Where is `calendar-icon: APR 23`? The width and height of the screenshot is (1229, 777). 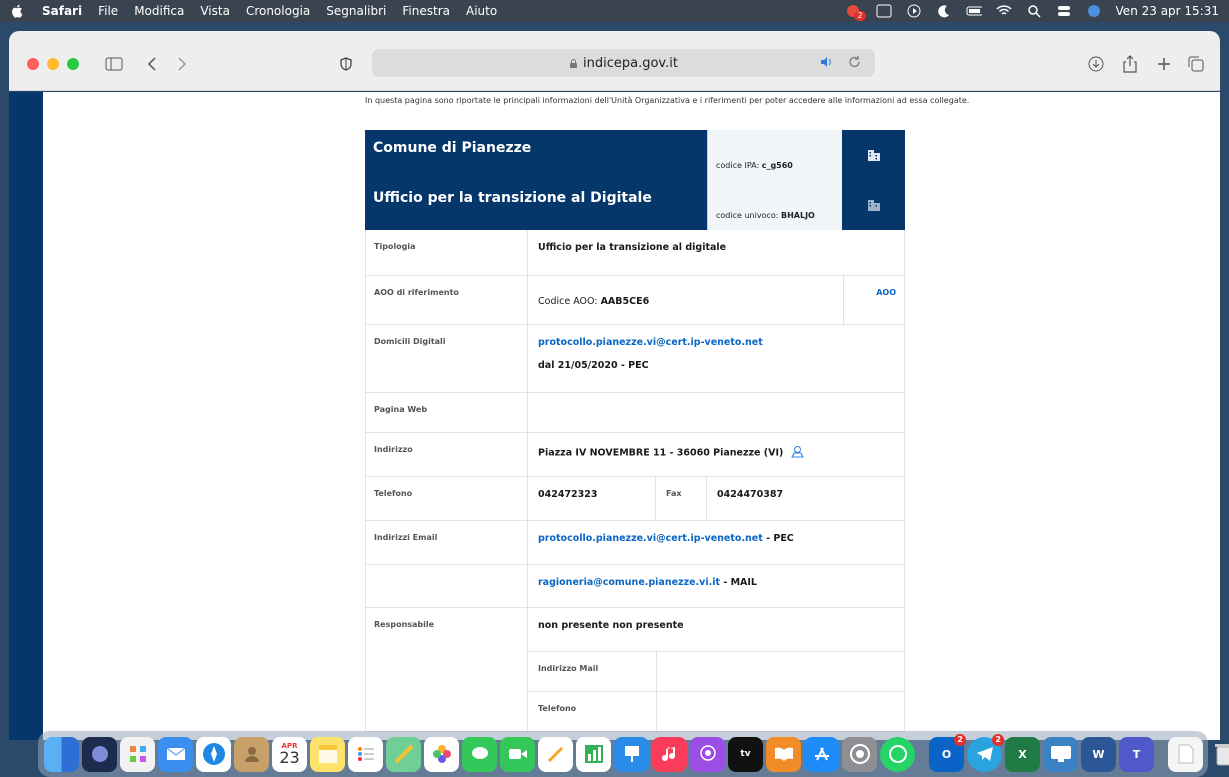 calendar-icon: APR 23 is located at coordinates (289, 754).